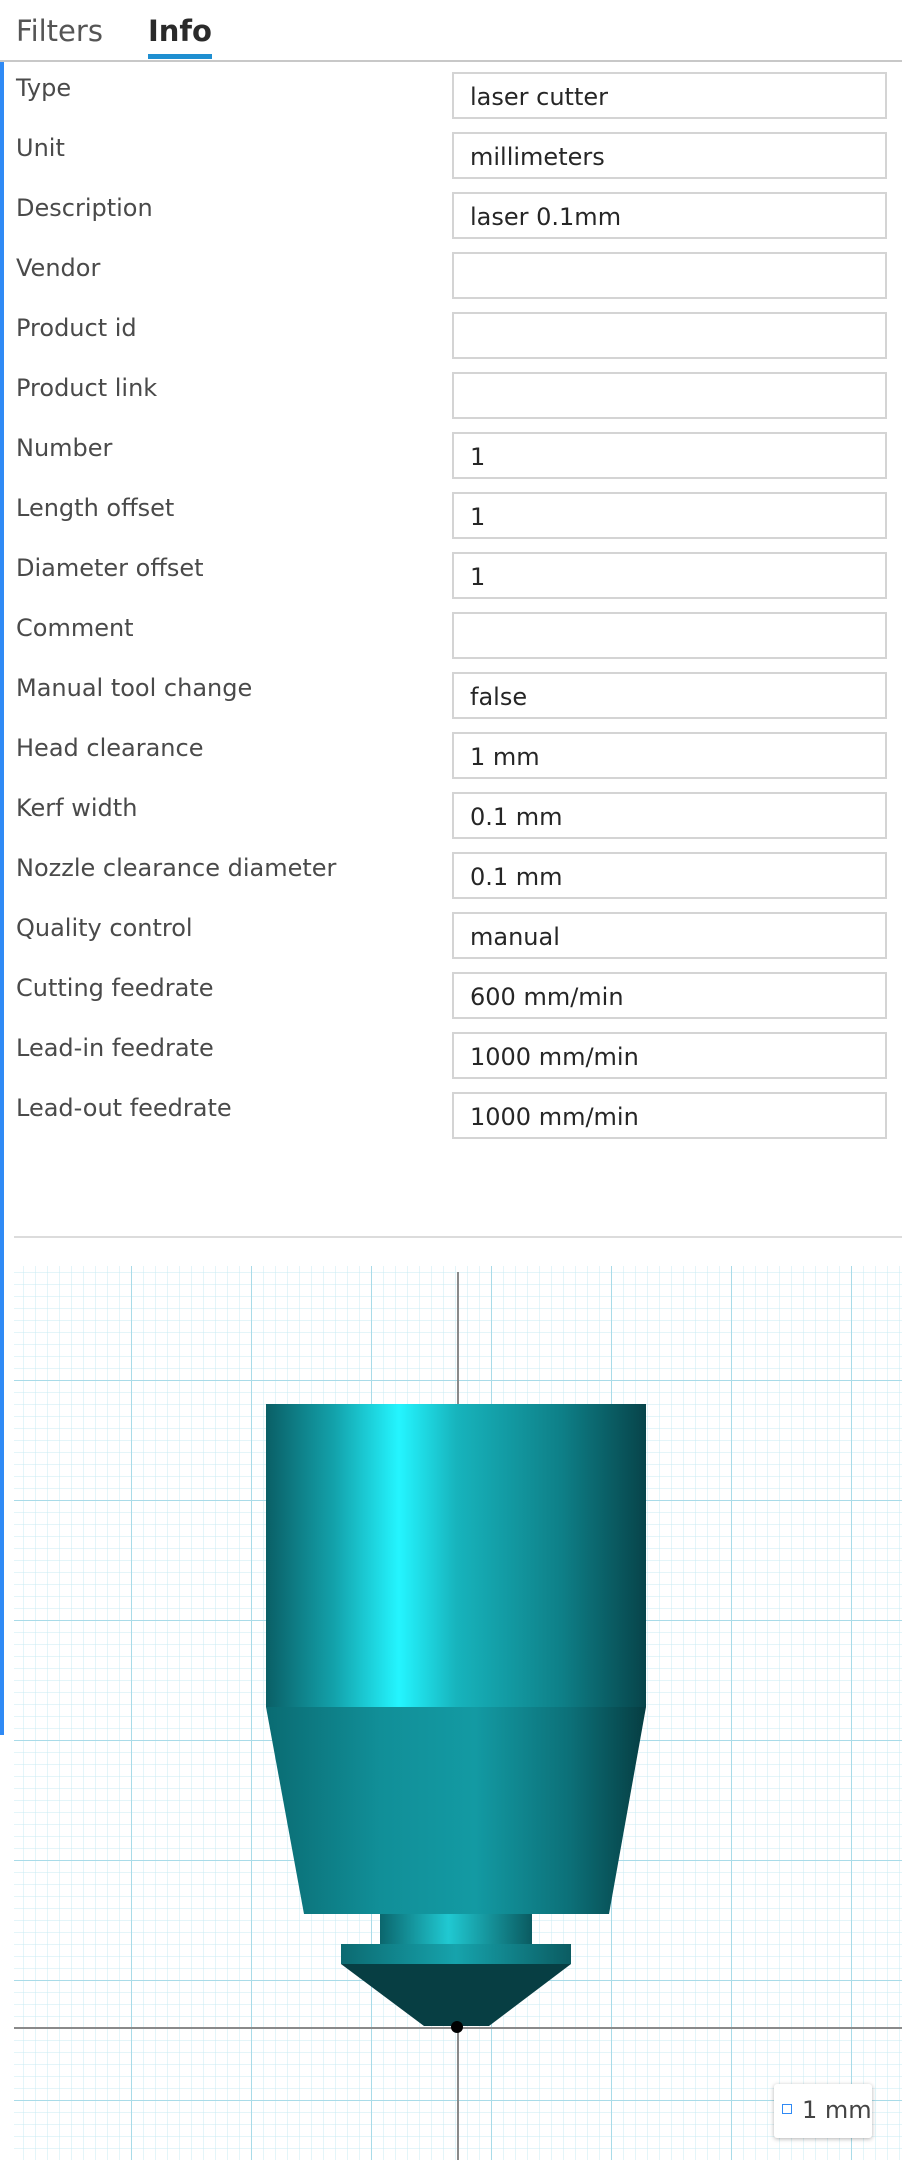 The image size is (902, 2160). What do you see at coordinates (58, 268) in the screenshot?
I see `property-label: Vendor` at bounding box center [58, 268].